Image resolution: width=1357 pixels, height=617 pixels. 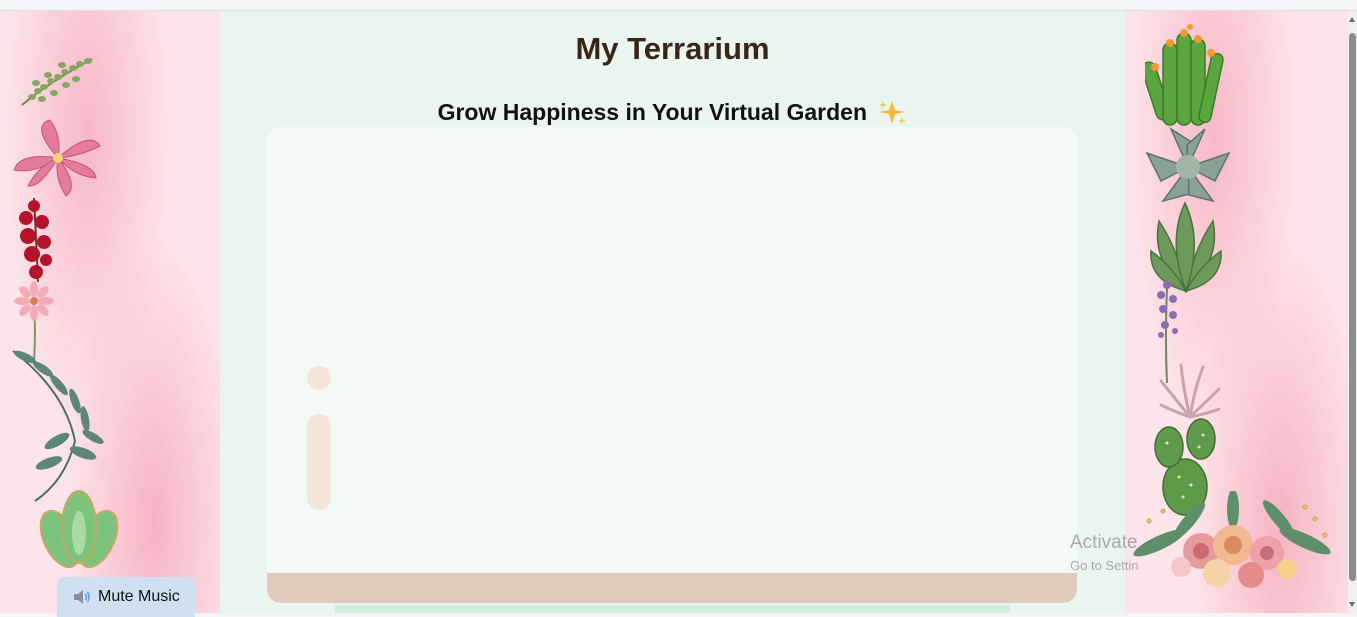 What do you see at coordinates (672, 588) in the screenshot?
I see `jar-base` at bounding box center [672, 588].